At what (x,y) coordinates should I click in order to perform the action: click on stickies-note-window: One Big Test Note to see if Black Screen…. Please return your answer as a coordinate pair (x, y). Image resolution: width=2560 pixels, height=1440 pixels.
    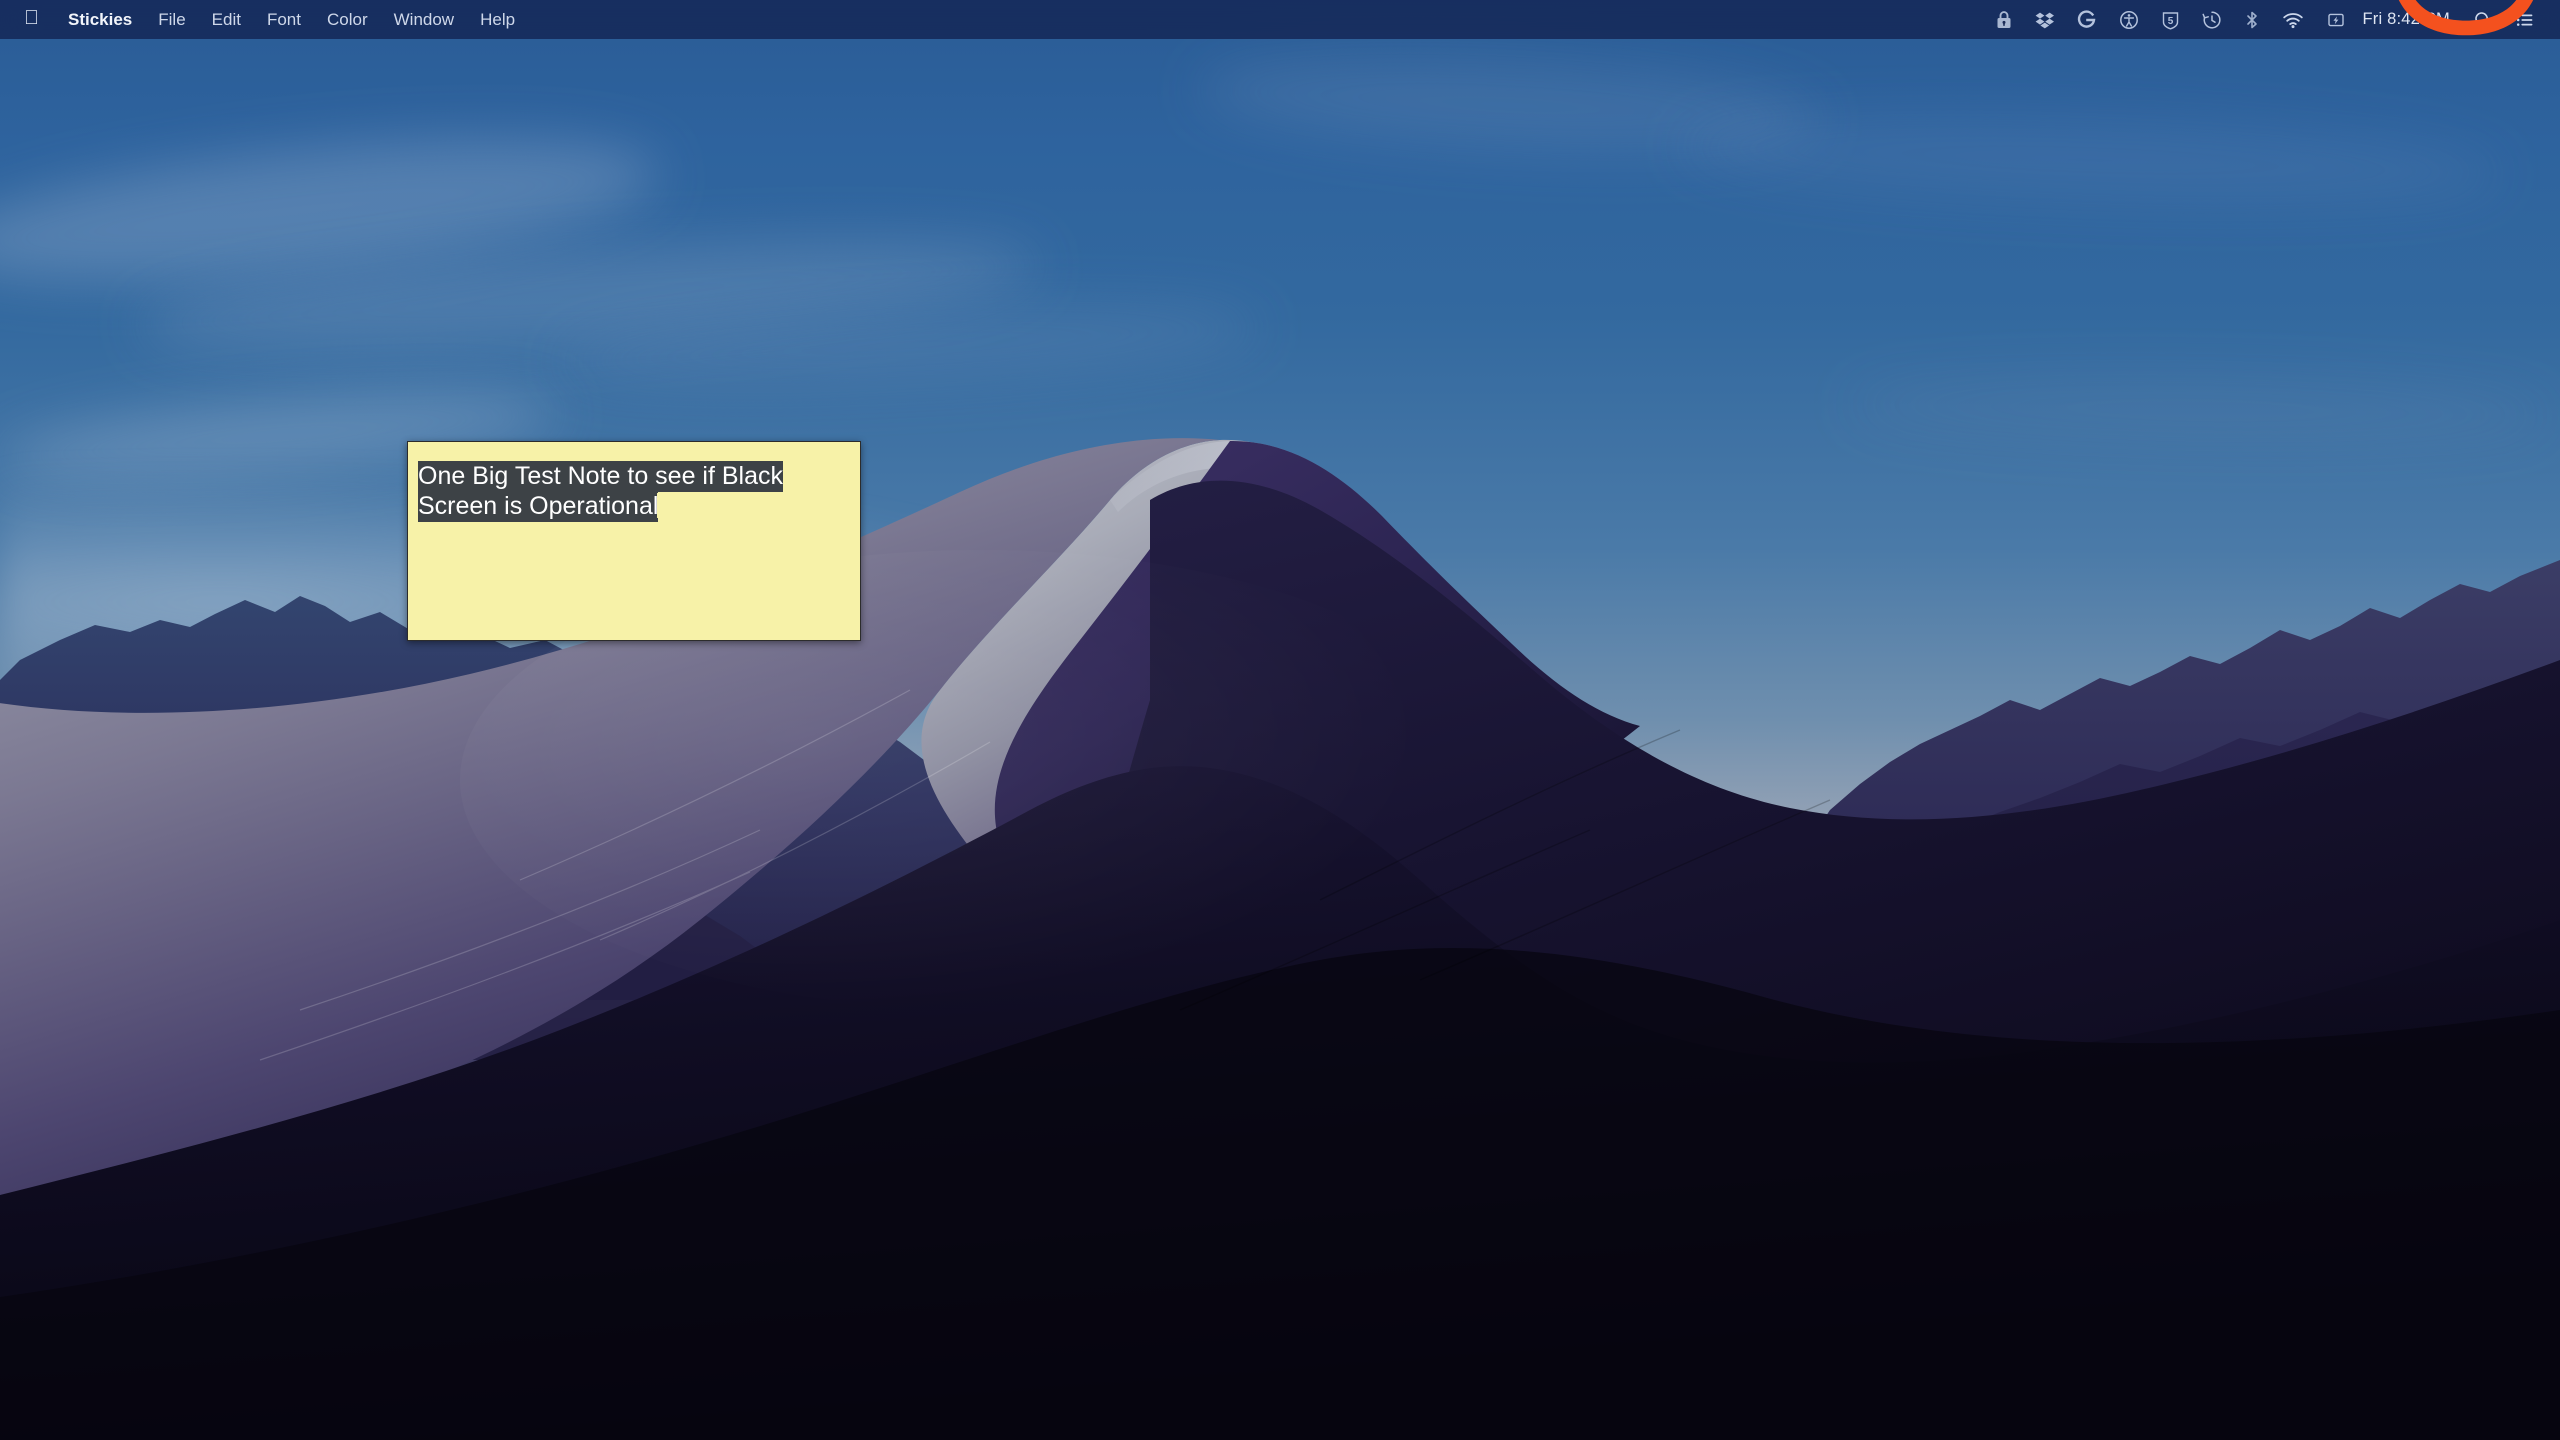
    Looking at the image, I should click on (634, 541).